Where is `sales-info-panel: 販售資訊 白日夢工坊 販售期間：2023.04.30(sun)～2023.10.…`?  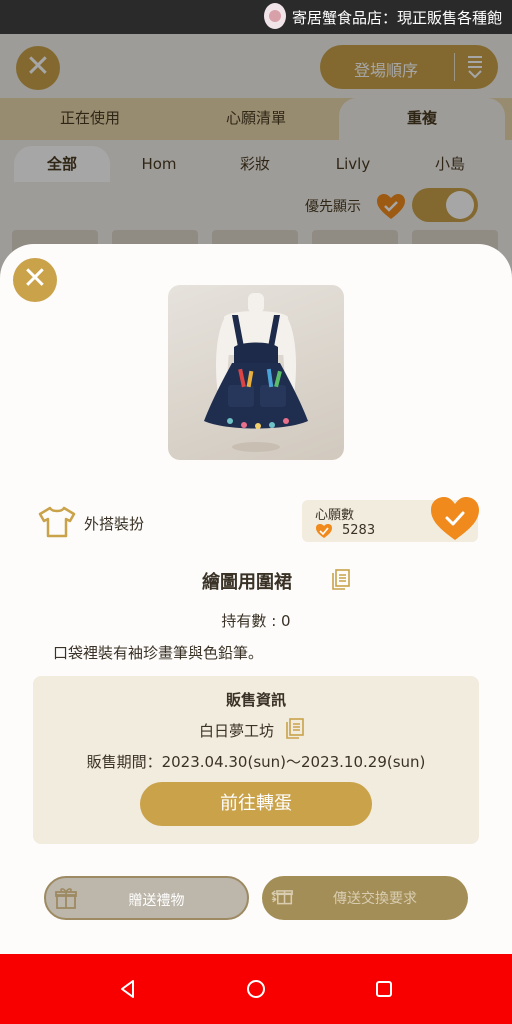 sales-info-panel: 販售資訊 白日夢工坊 販售期間：2023.04.30(sun)～2023.10.… is located at coordinates (256, 760).